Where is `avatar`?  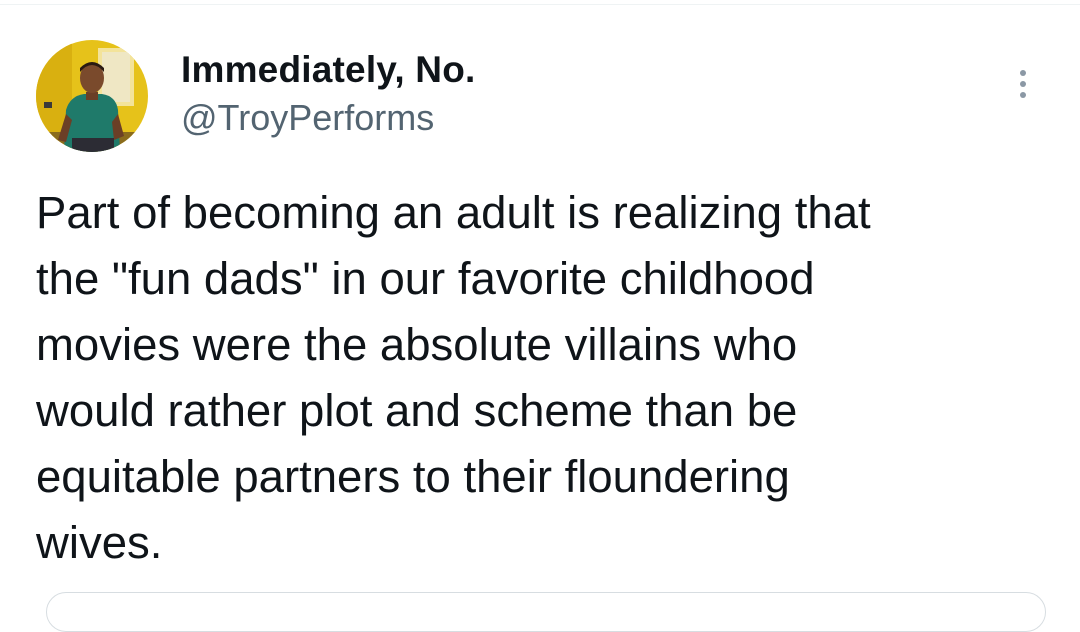 avatar is located at coordinates (92, 96).